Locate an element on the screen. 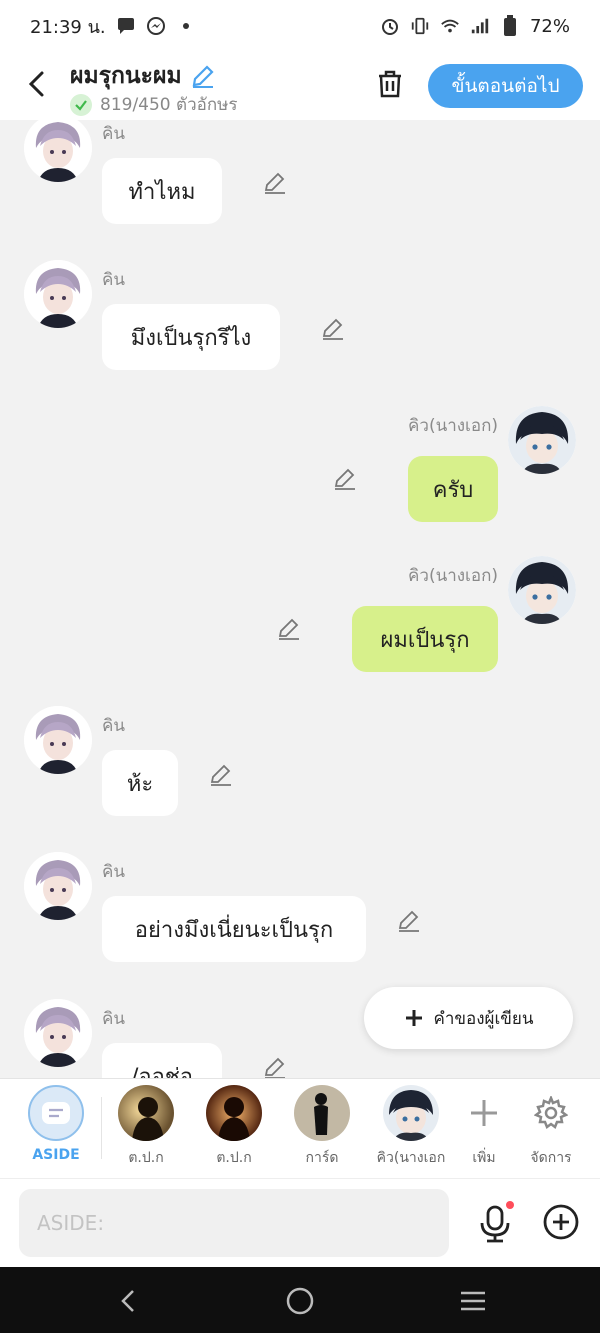  chat-message: คินมึงเป็นรุกรึไง is located at coordinates (300, 333).